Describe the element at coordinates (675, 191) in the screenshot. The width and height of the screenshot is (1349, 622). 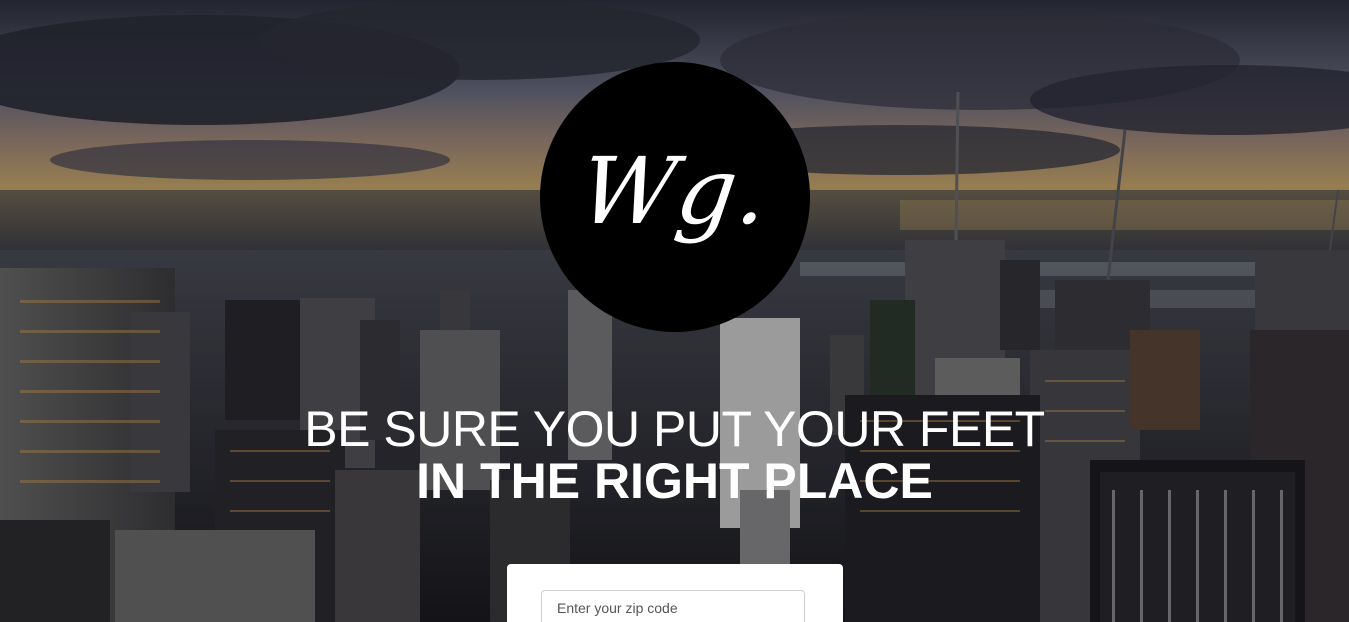
I see `logo-text: Wg.` at that location.